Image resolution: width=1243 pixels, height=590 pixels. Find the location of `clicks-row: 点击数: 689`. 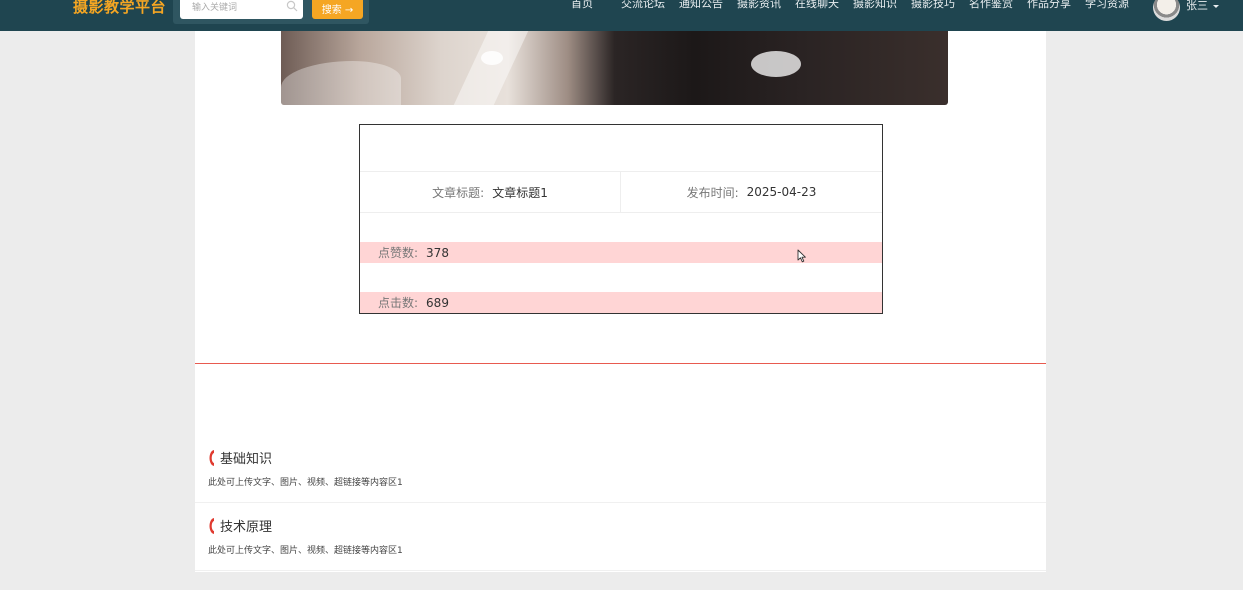

clicks-row: 点击数: 689 is located at coordinates (621, 302).